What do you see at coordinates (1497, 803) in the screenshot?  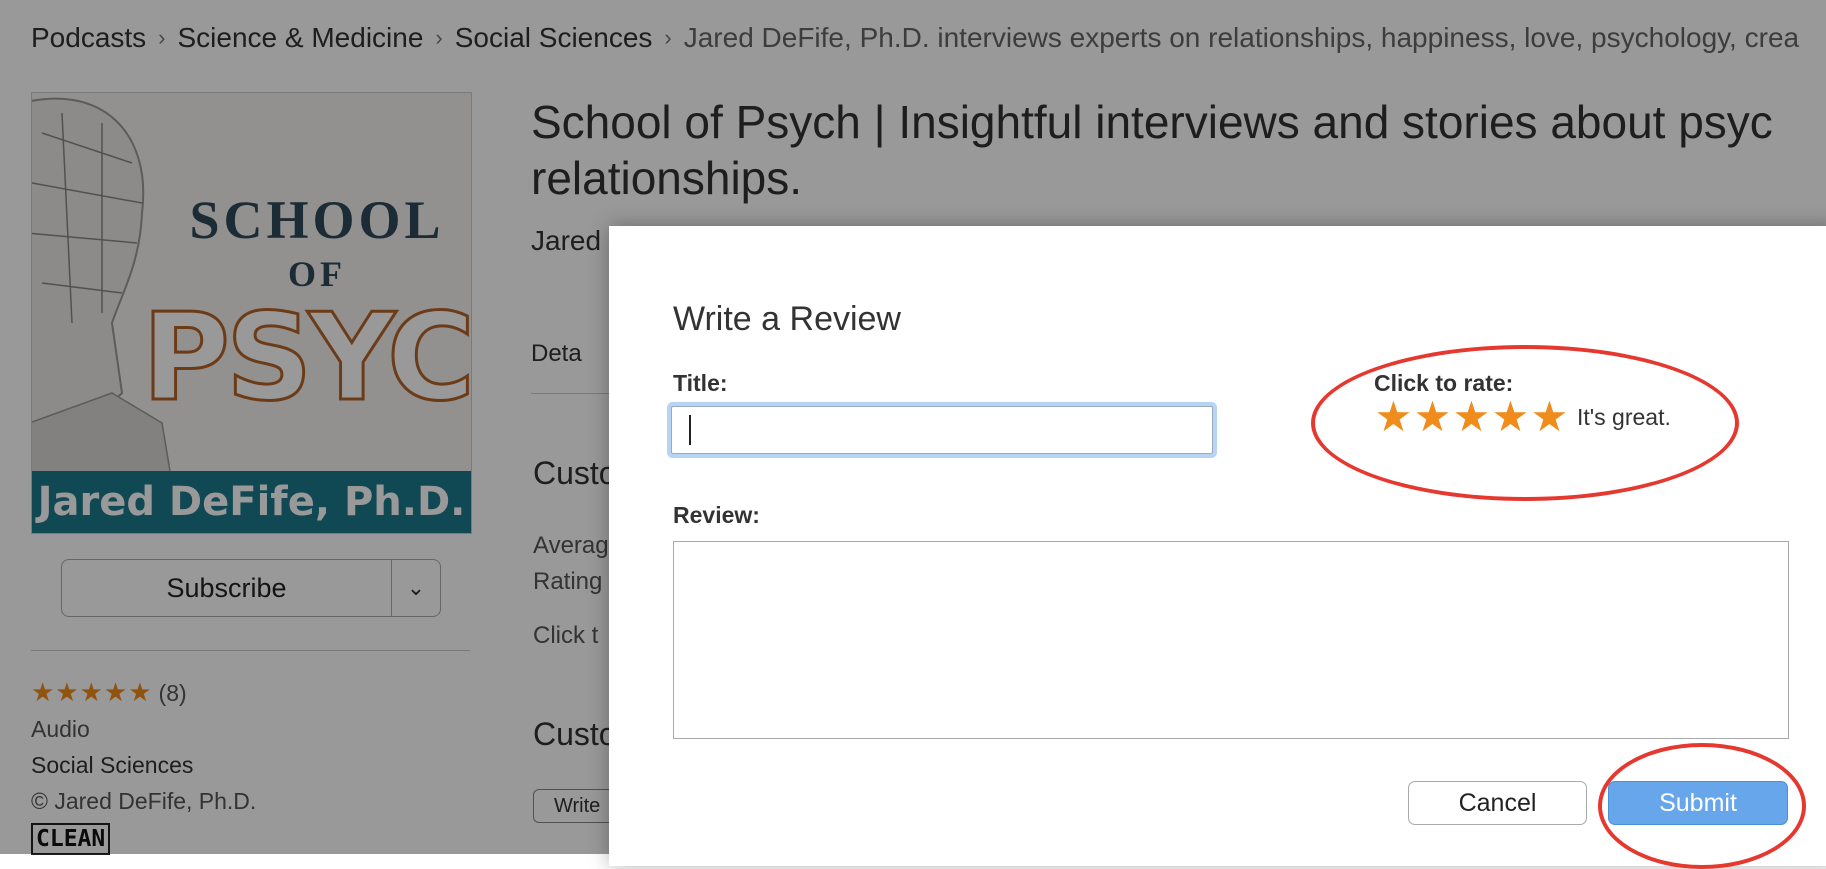 I see `cancel-button: Cancel` at bounding box center [1497, 803].